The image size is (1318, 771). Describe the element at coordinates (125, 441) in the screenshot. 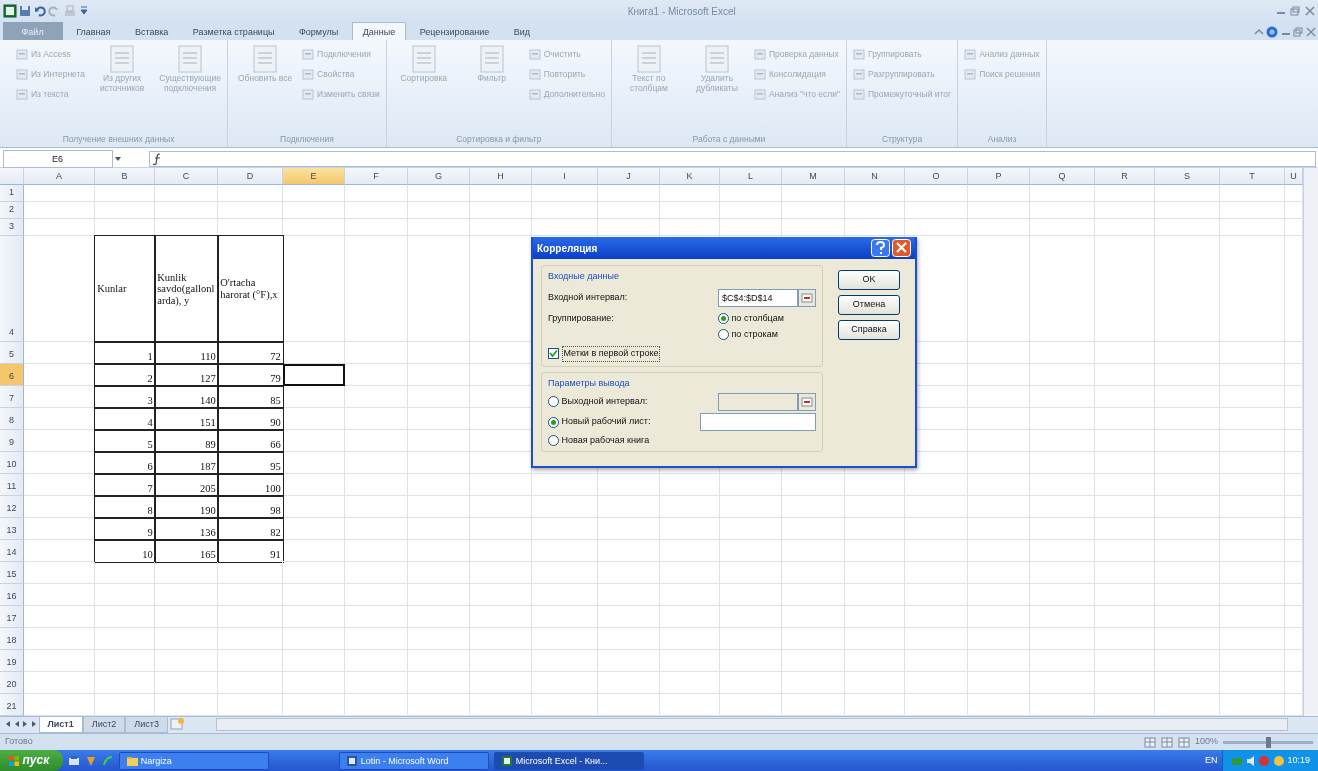

I see `table-cell: 5` at that location.